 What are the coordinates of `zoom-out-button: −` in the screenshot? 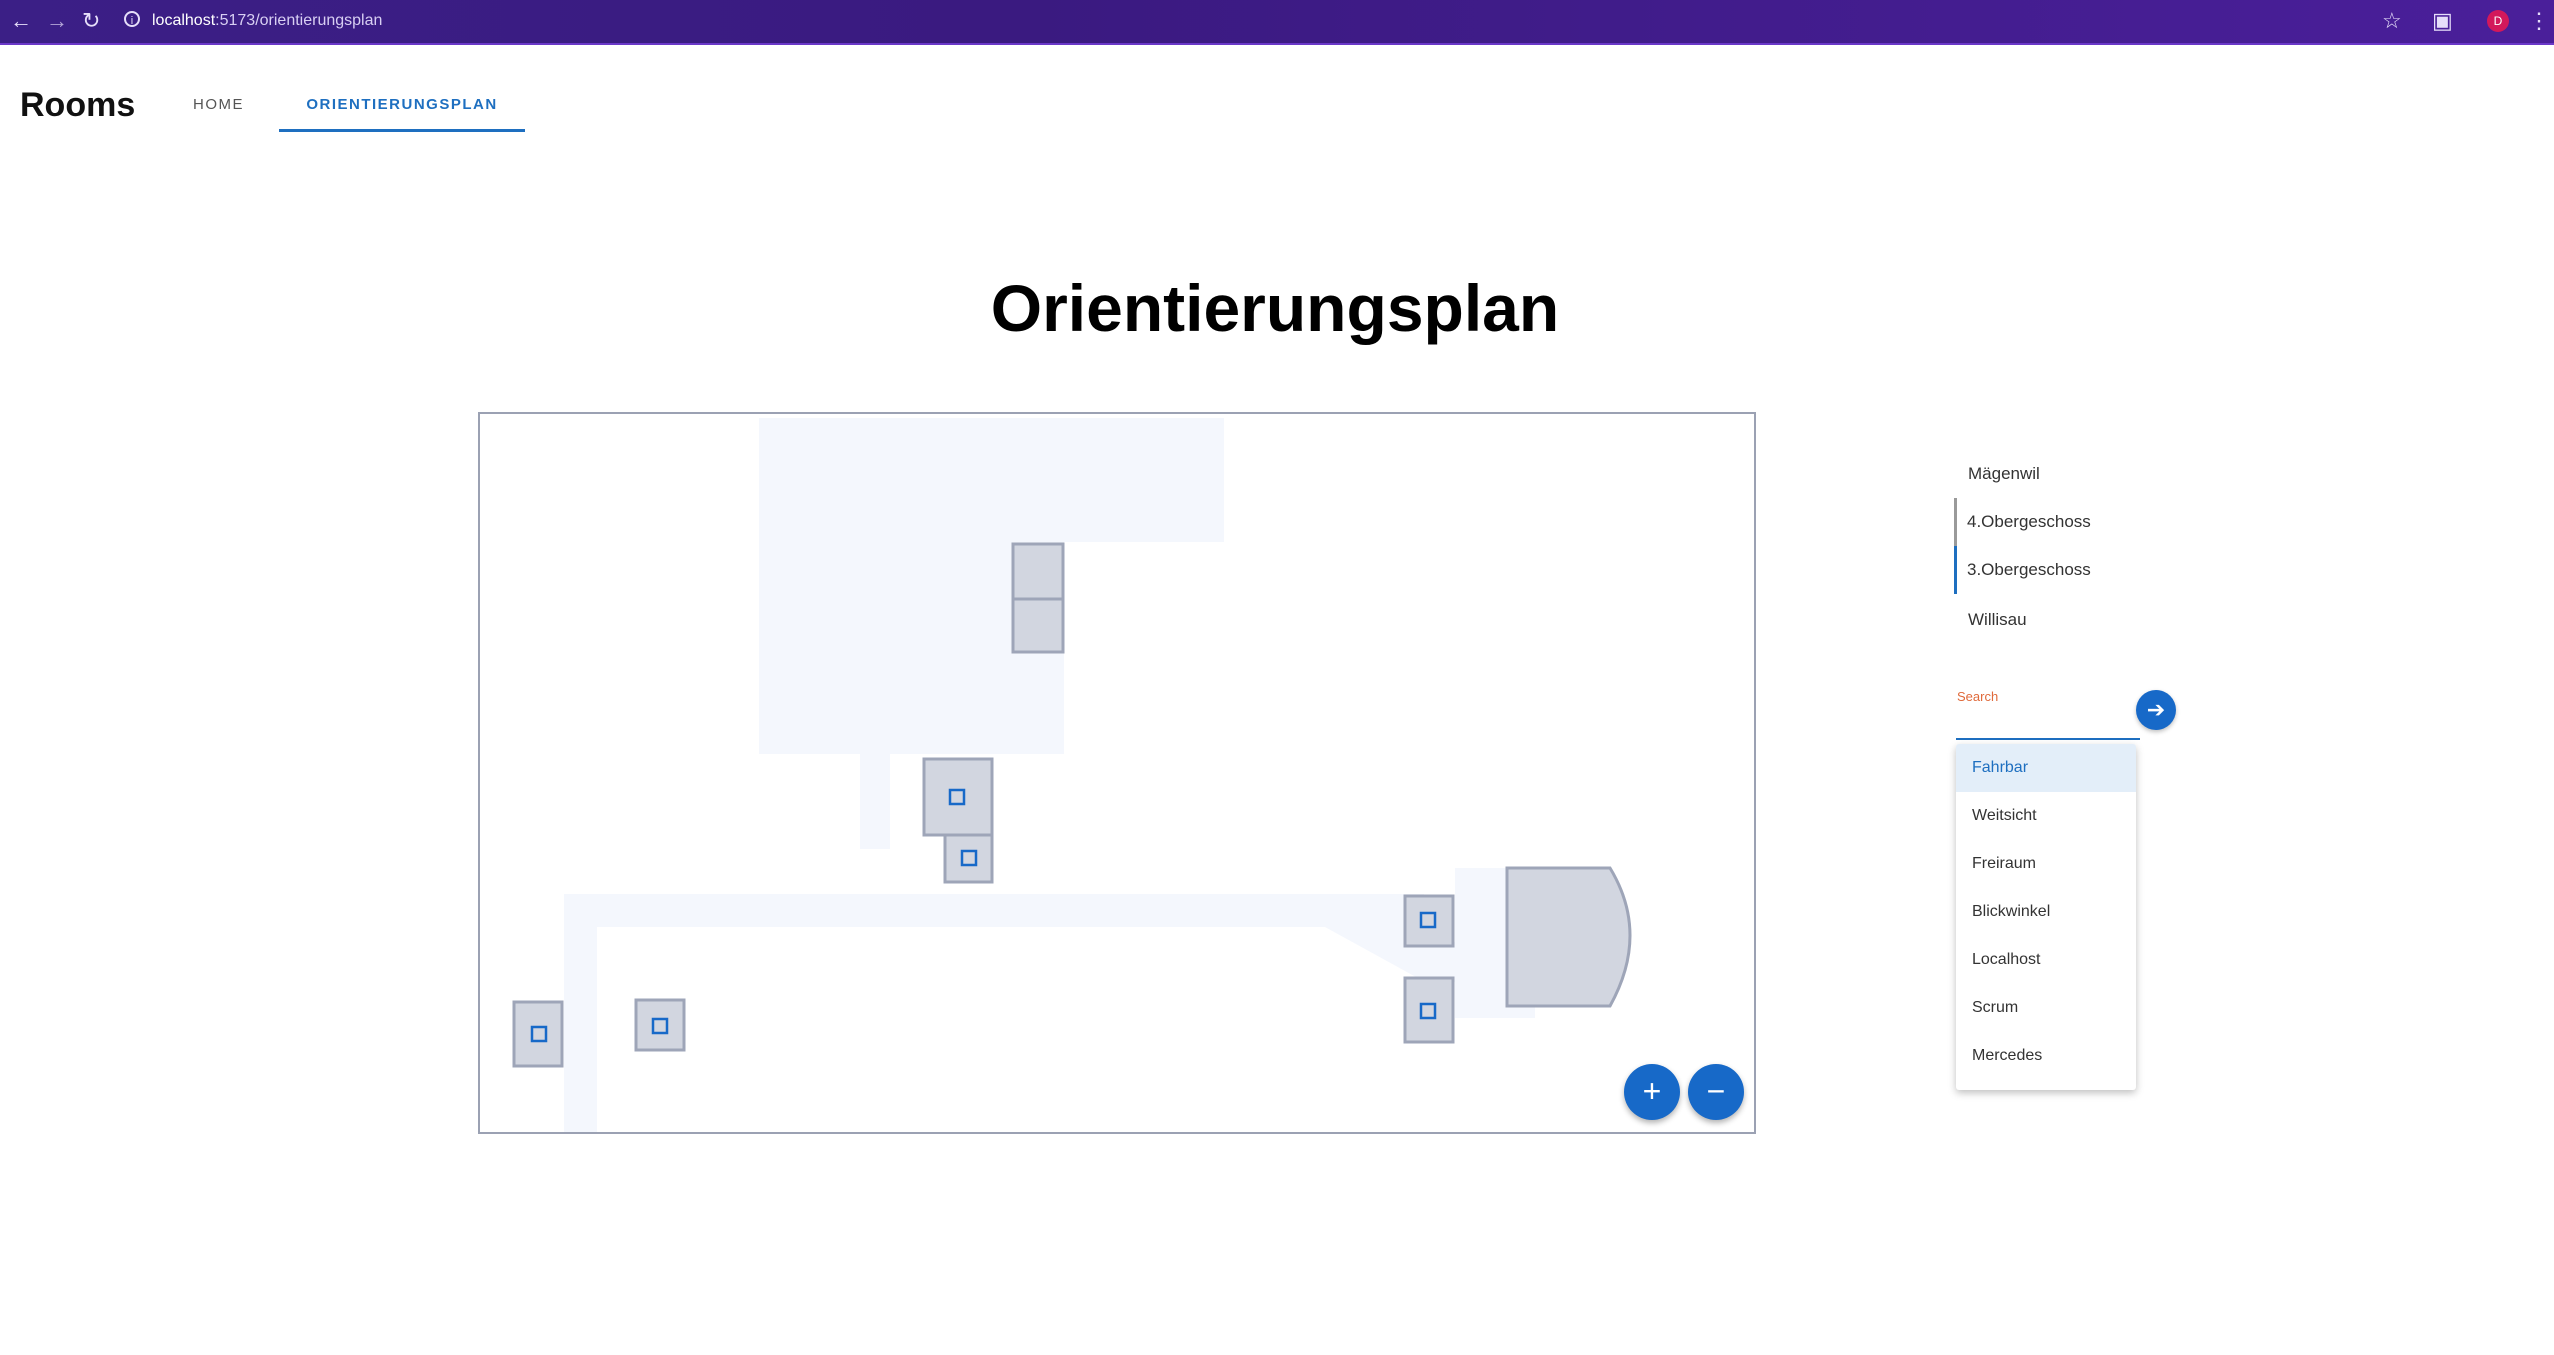 It's located at (1716, 1092).